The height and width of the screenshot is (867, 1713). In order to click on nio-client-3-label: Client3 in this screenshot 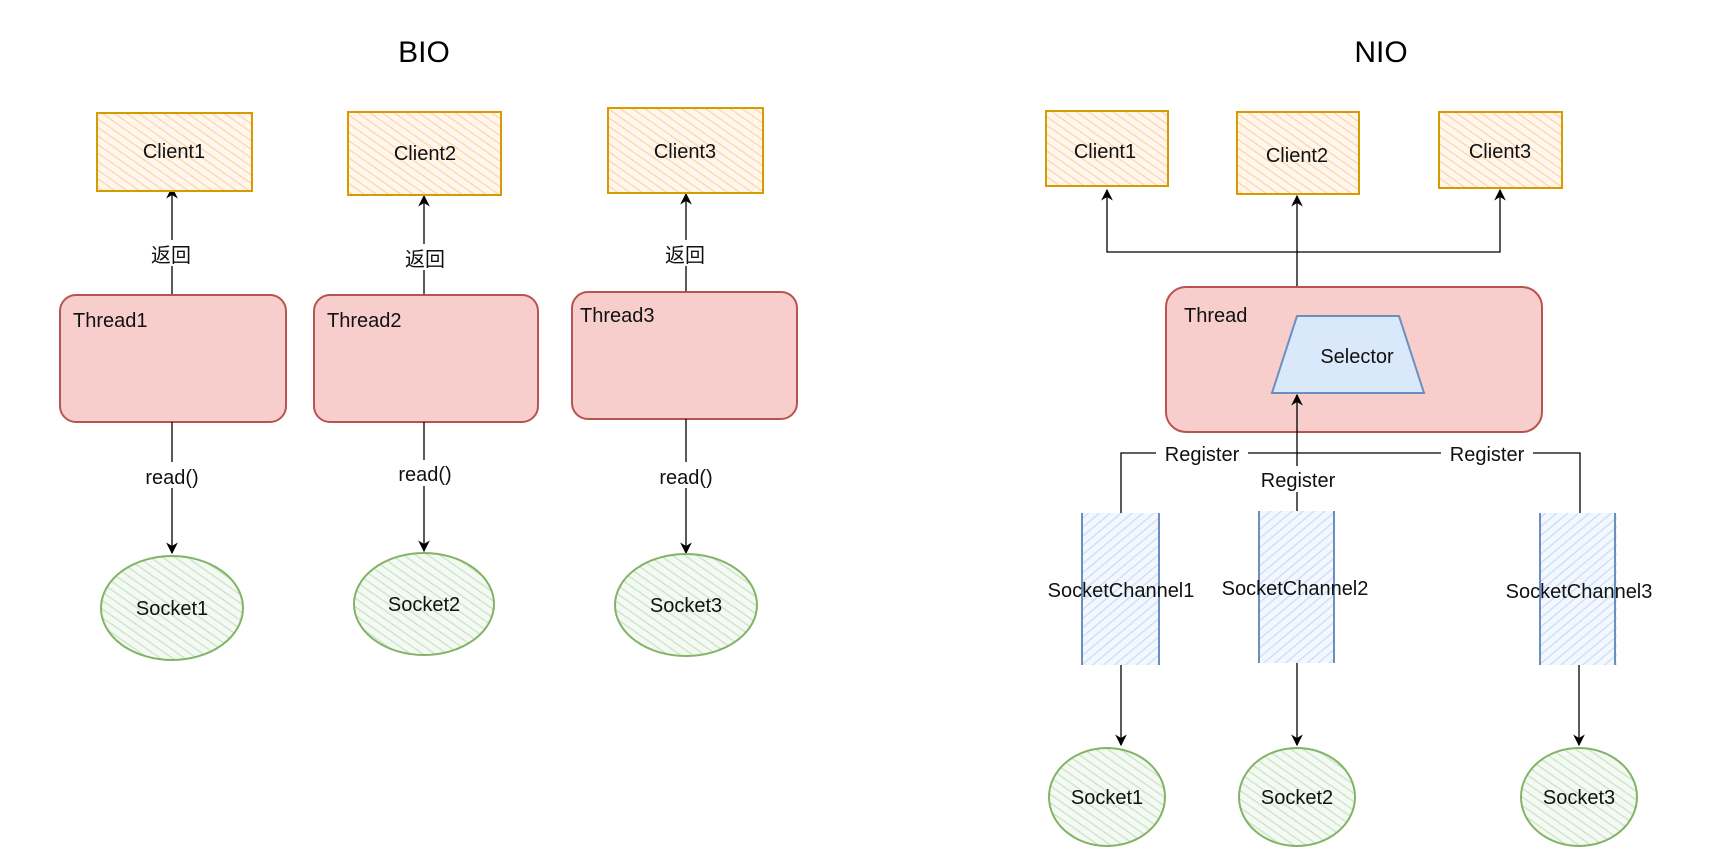, I will do `click(1500, 152)`.